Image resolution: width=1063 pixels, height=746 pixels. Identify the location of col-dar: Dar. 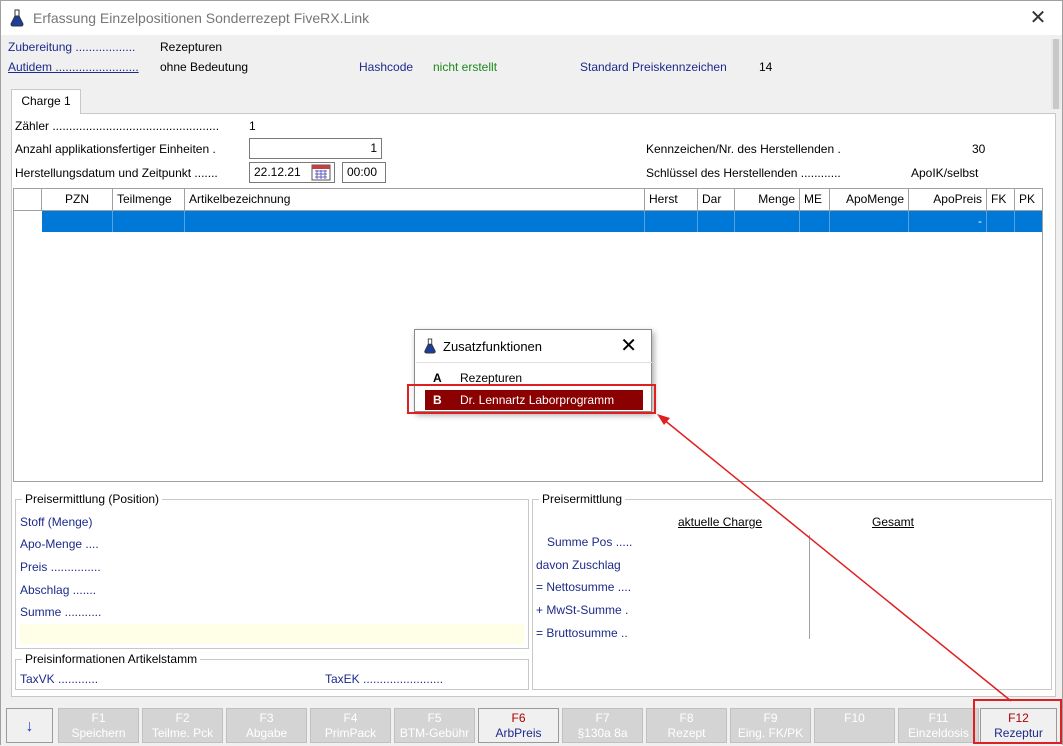
(716, 200).